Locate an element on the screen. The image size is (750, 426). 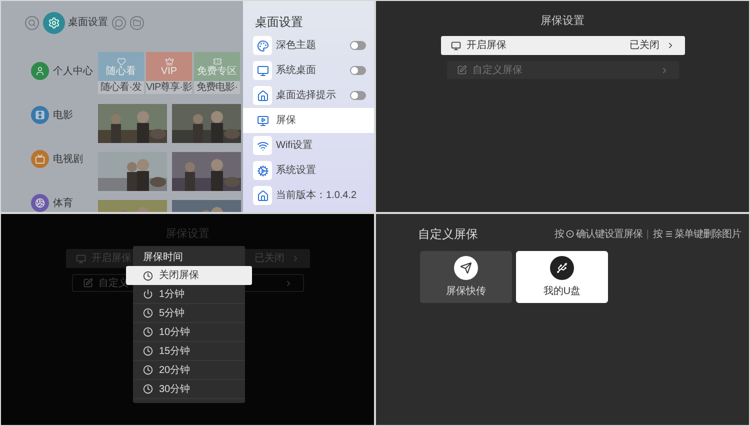
hint-text: 菜单键删除图片 is located at coordinates (707, 235).